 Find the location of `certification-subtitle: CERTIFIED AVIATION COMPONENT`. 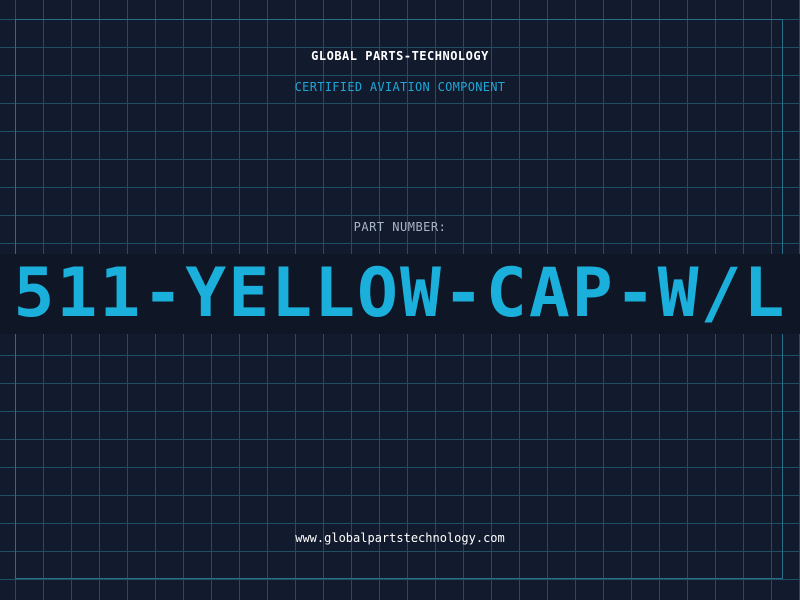

certification-subtitle: CERTIFIED AVIATION COMPONENT is located at coordinates (400, 87).